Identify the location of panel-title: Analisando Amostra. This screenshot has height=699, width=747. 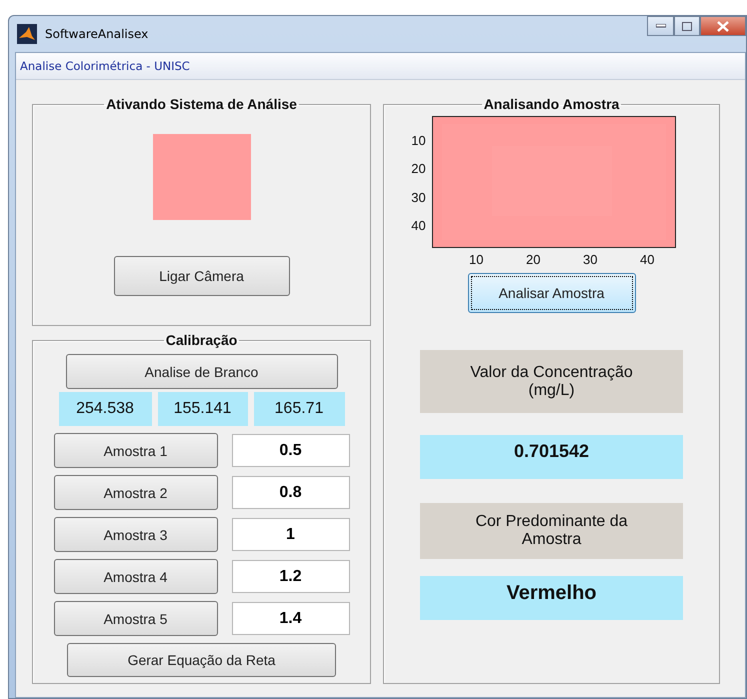
(551, 104).